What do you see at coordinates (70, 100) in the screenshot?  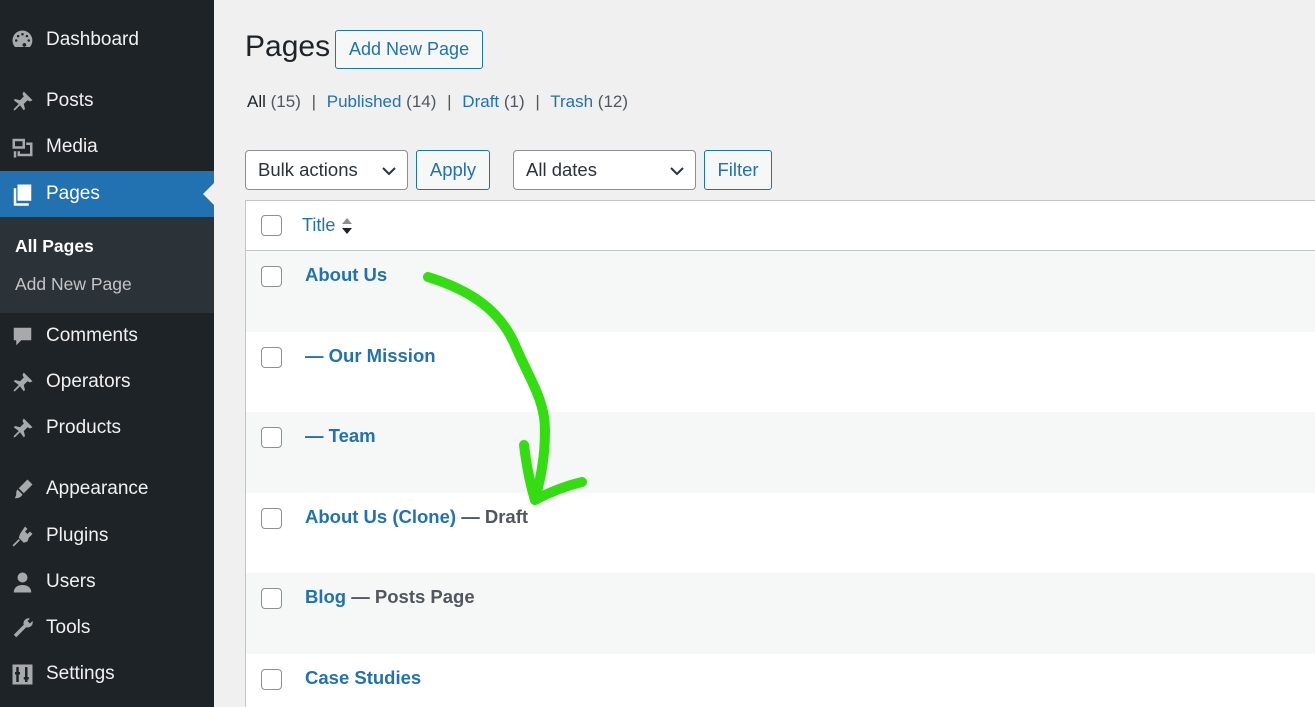 I see `sidebar-item-label: Posts` at bounding box center [70, 100].